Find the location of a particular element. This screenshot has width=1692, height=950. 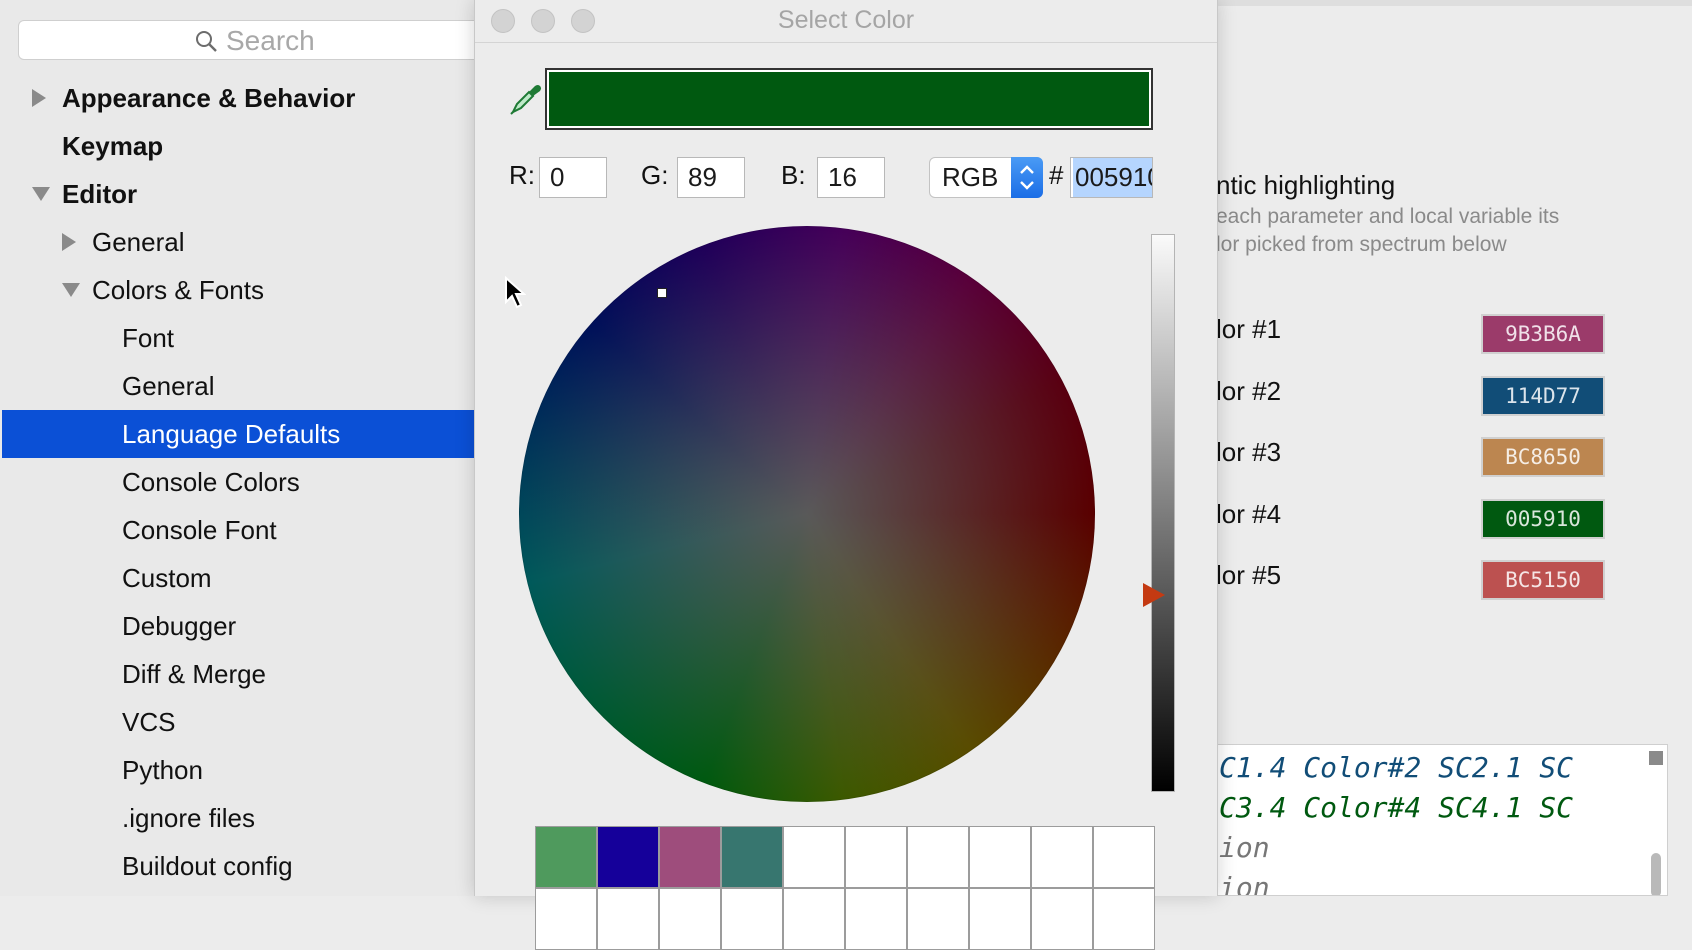

hex-input: 005910 is located at coordinates (1111, 177).